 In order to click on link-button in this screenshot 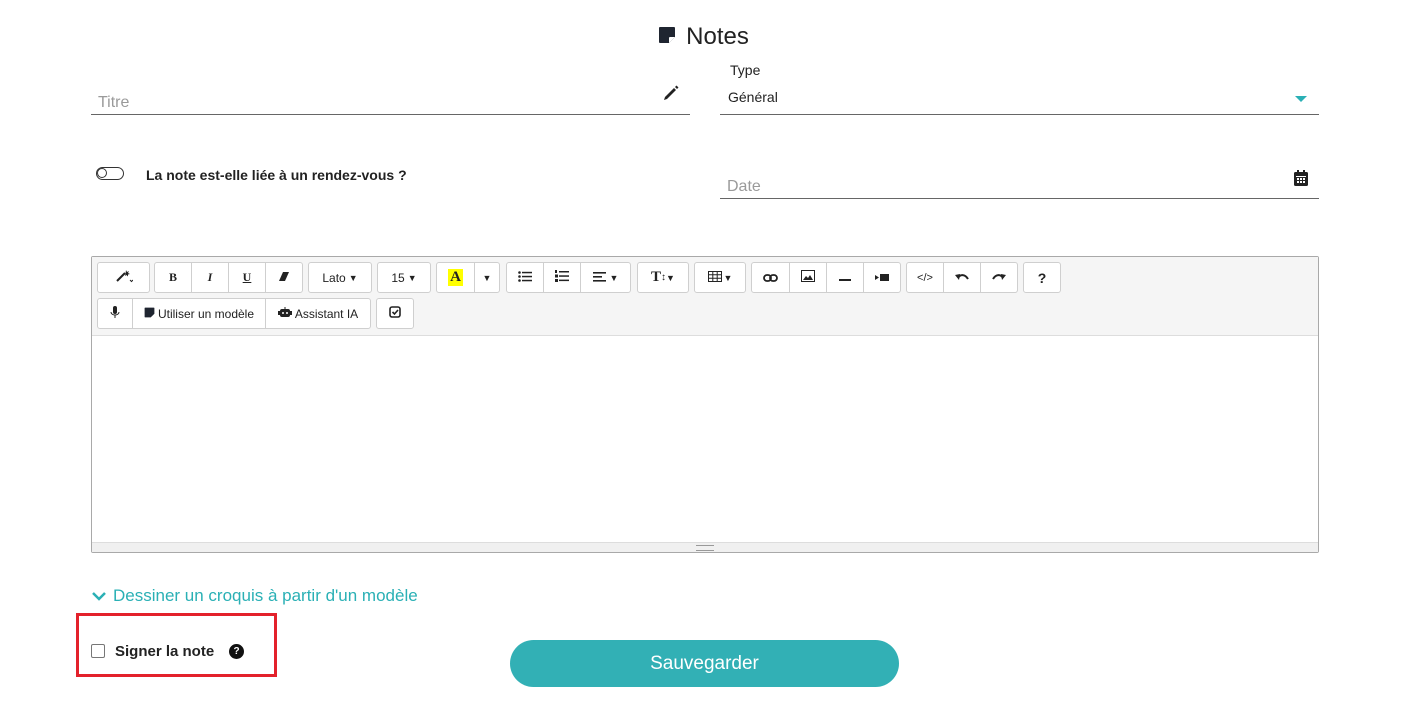, I will do `click(771, 277)`.